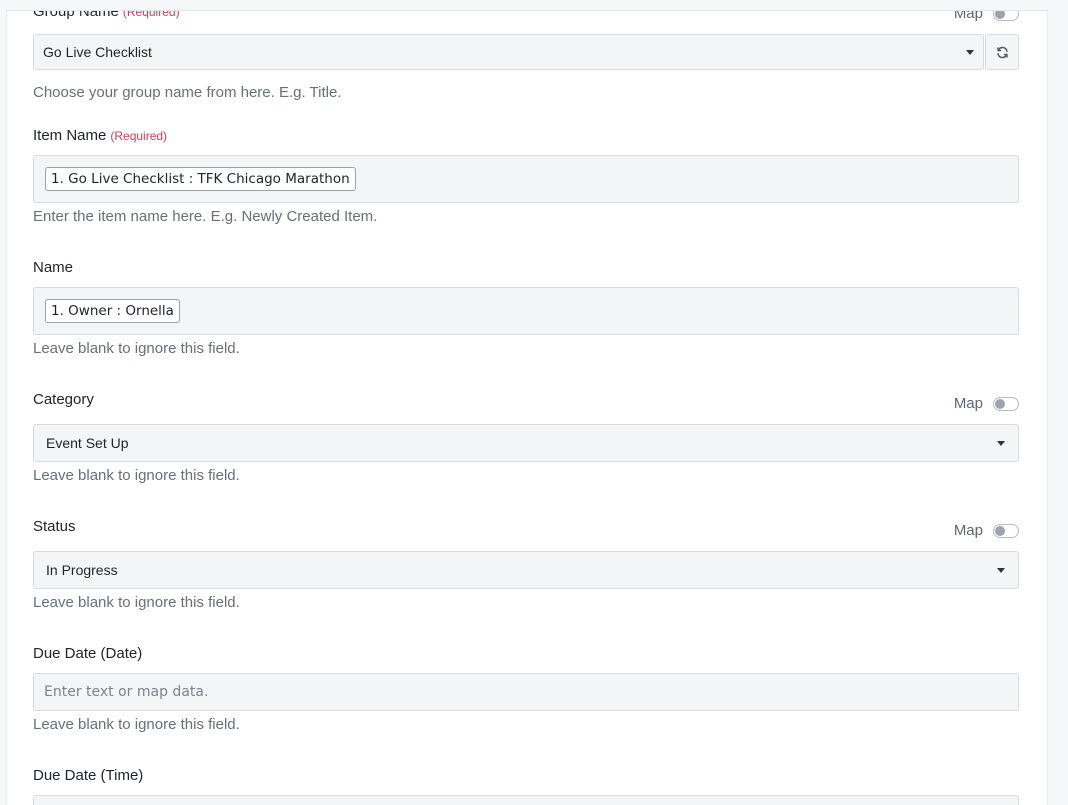 The width and height of the screenshot is (1068, 805). I want to click on name-input: 1. Owner : Ornella, so click(526, 311).